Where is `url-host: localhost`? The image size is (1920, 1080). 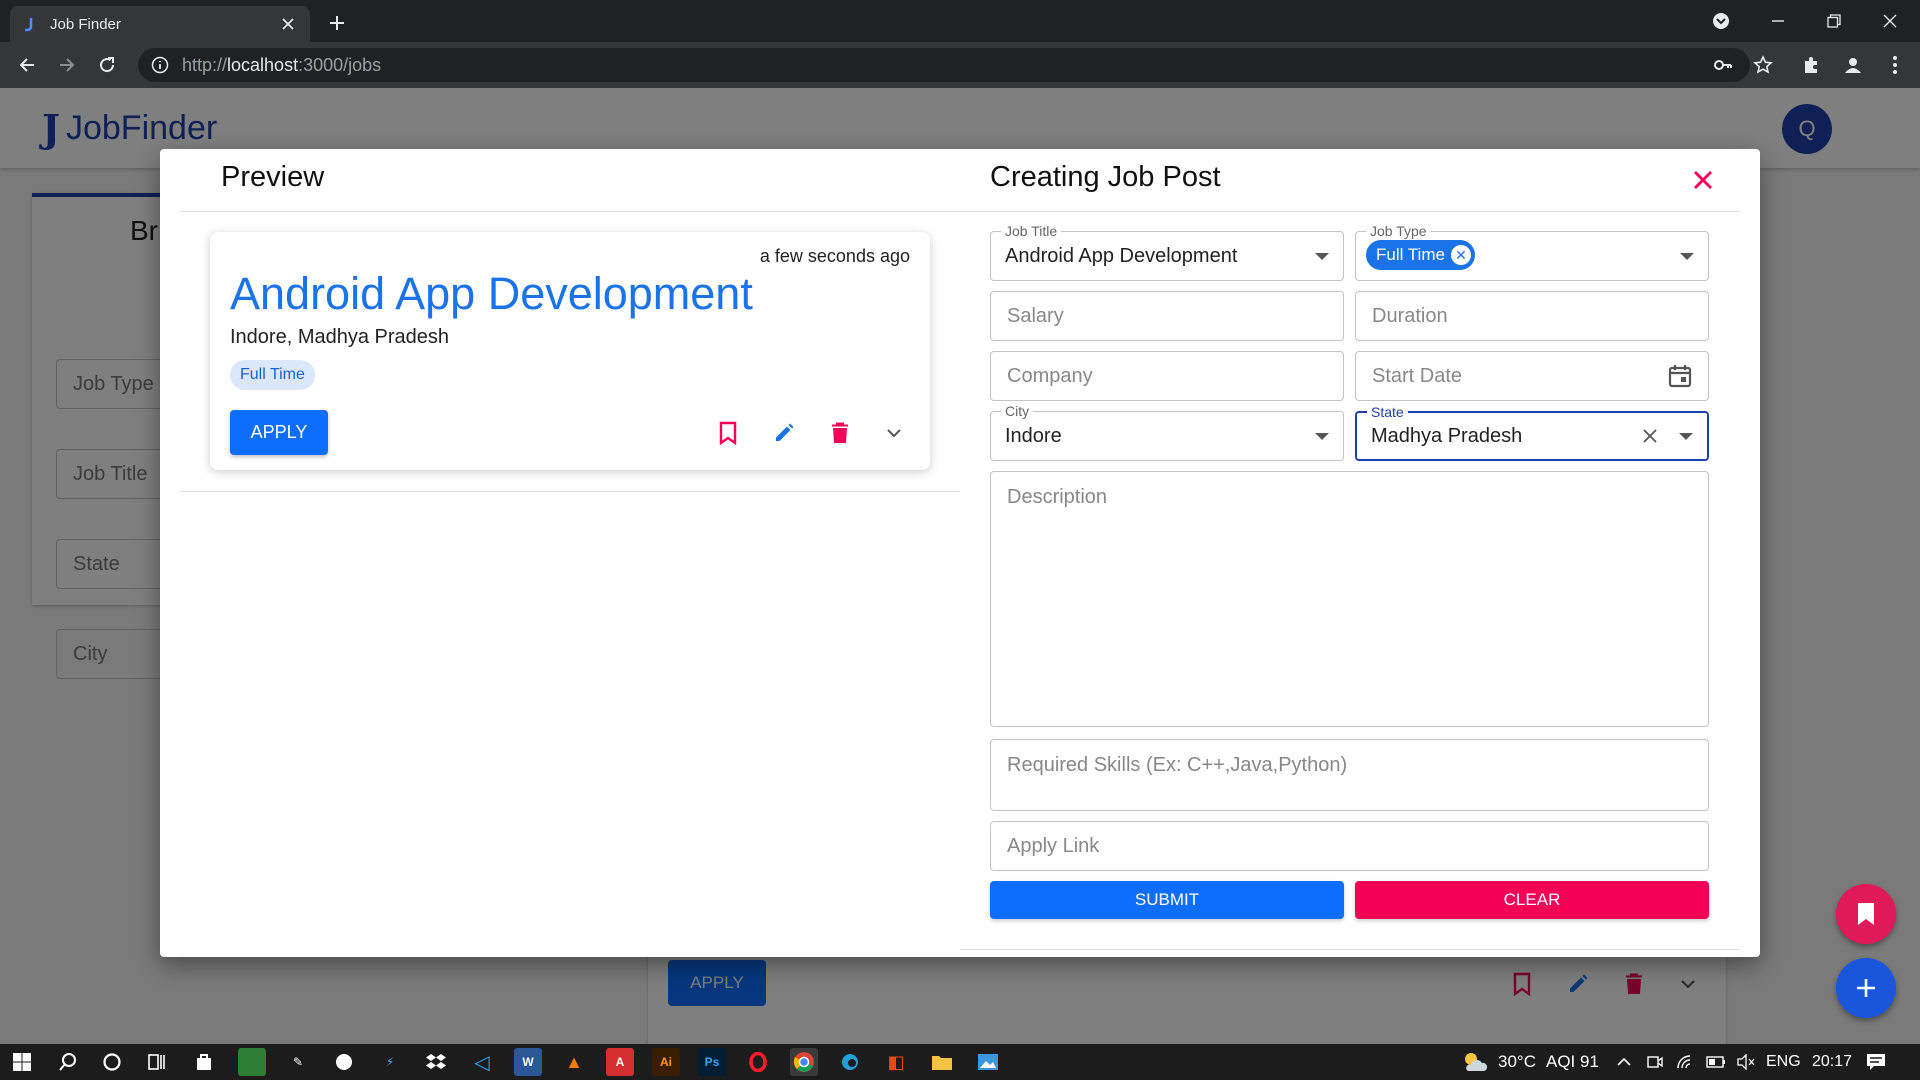
url-host: localhost is located at coordinates (263, 64).